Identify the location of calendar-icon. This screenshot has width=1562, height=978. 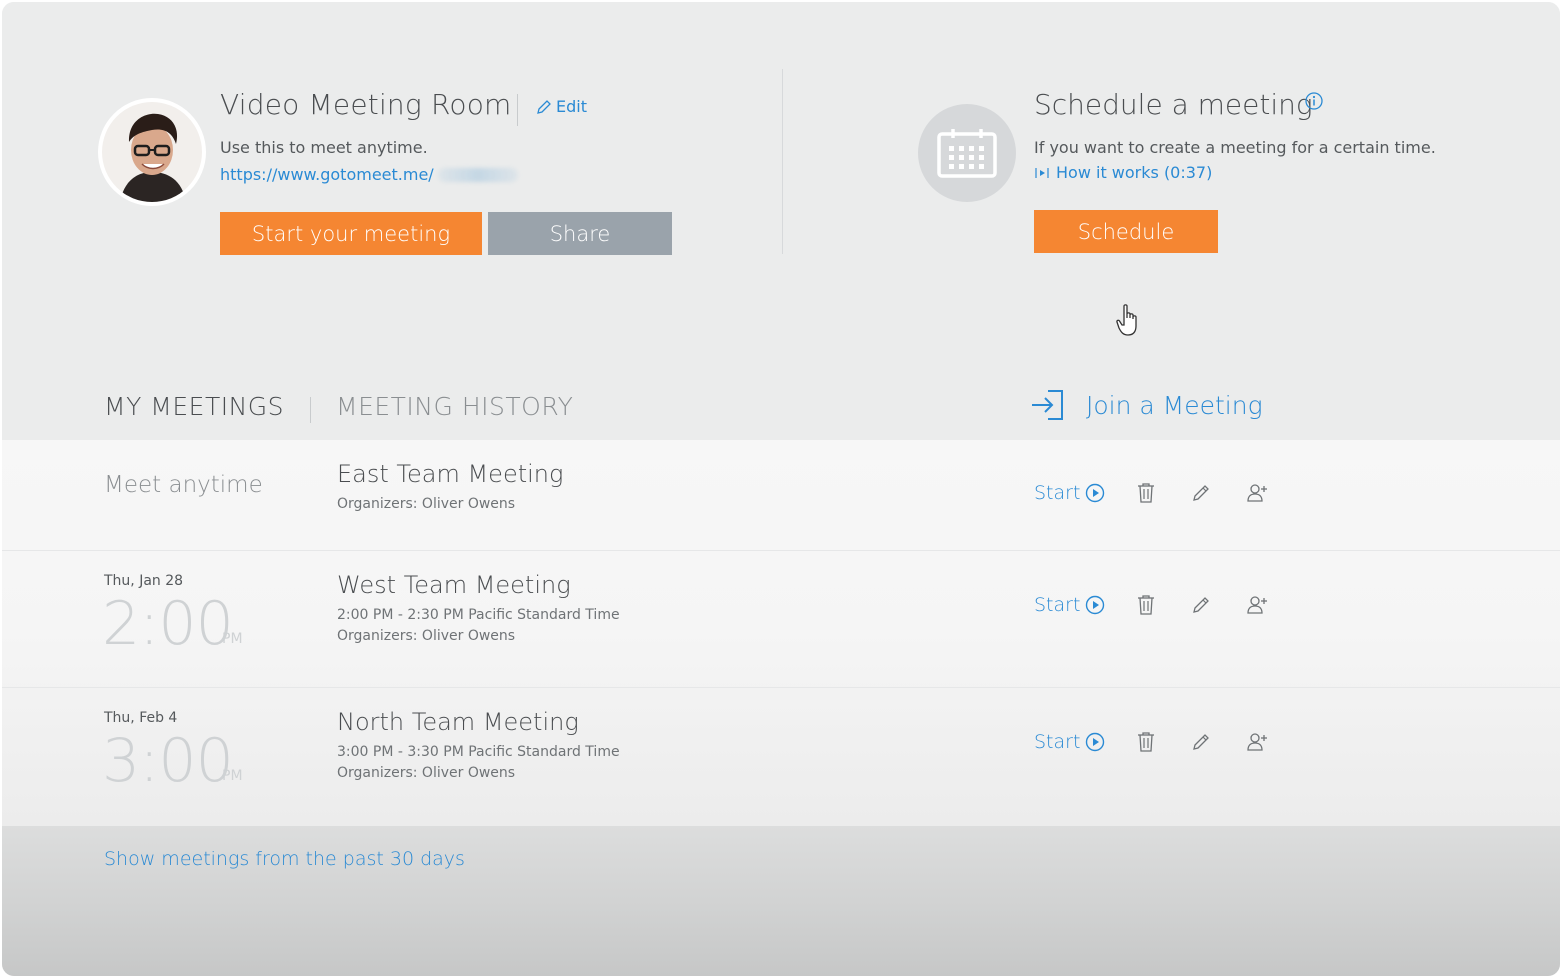
(967, 153).